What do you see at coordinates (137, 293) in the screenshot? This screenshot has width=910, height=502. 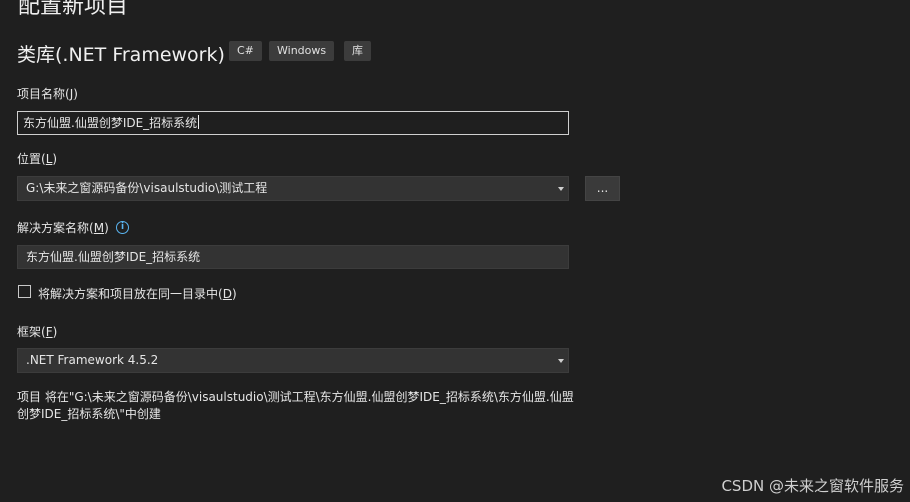 I see `same-directory-label: 将解决方案和项目放在同一目录中(D)` at bounding box center [137, 293].